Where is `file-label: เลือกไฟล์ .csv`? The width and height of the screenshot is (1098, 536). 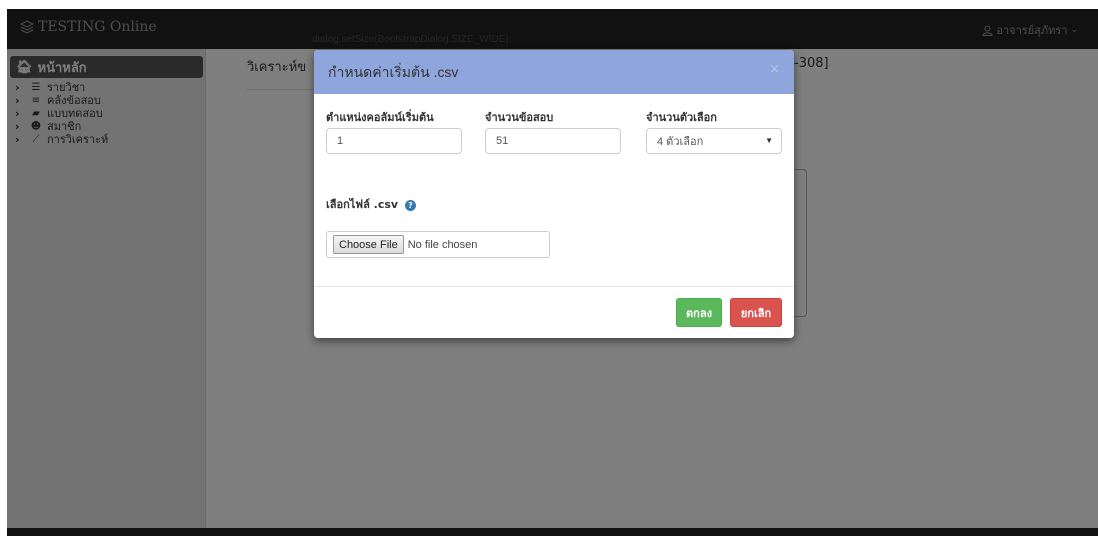 file-label: เลือกไฟล์ .csv is located at coordinates (362, 204).